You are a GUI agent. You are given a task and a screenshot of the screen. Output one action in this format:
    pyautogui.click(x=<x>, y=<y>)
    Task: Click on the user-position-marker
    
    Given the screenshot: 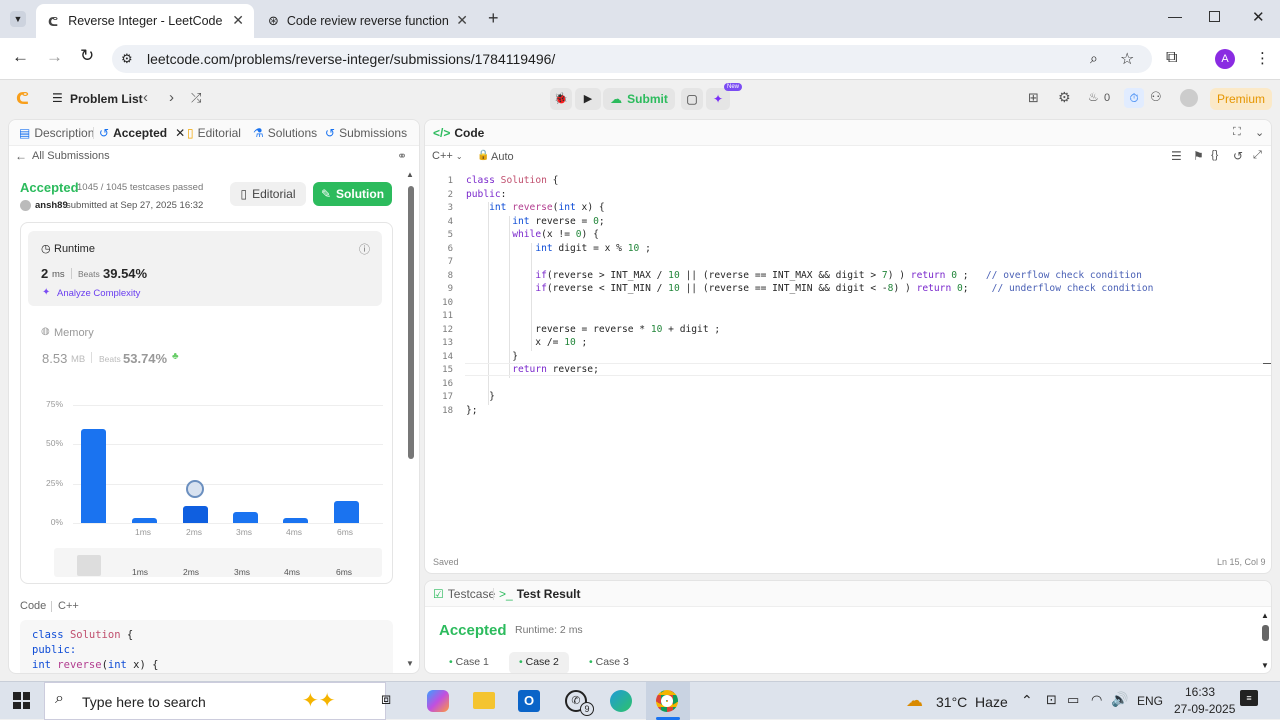 What is the action you would take?
    pyautogui.click(x=195, y=489)
    